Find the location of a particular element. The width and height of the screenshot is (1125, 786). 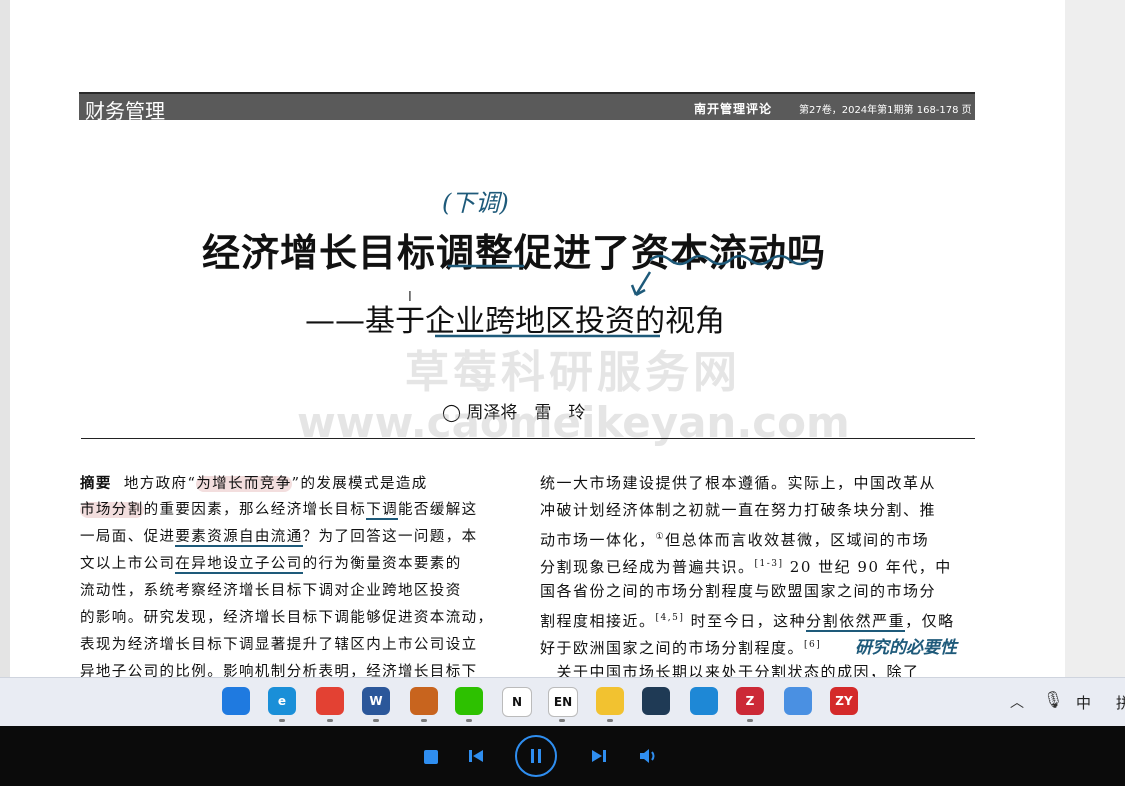

text-span: 的重要因素，那么经济增长目标 is located at coordinates (255, 510).